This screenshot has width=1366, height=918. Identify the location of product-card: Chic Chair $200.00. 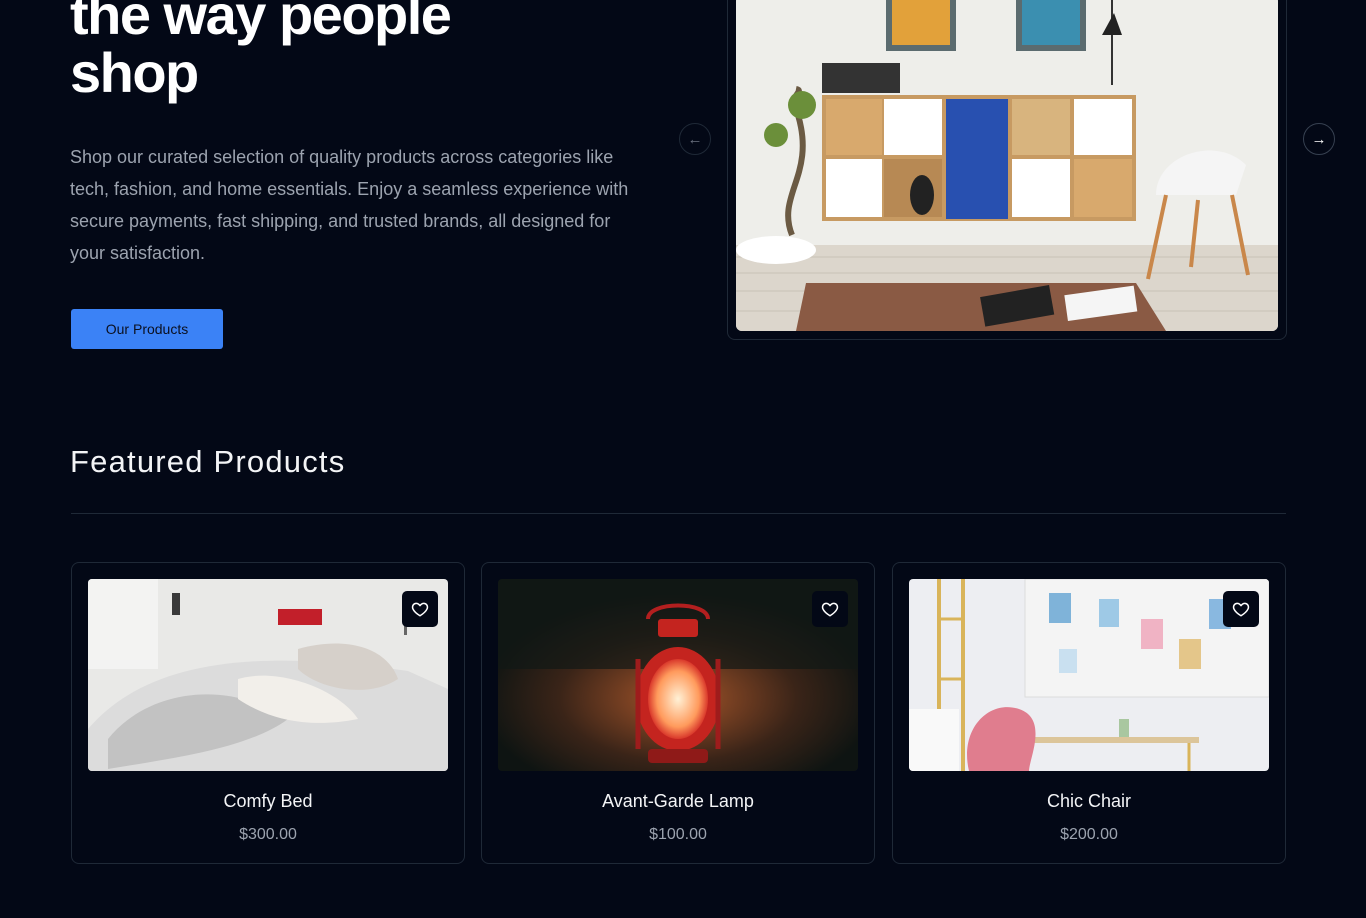
(1089, 713).